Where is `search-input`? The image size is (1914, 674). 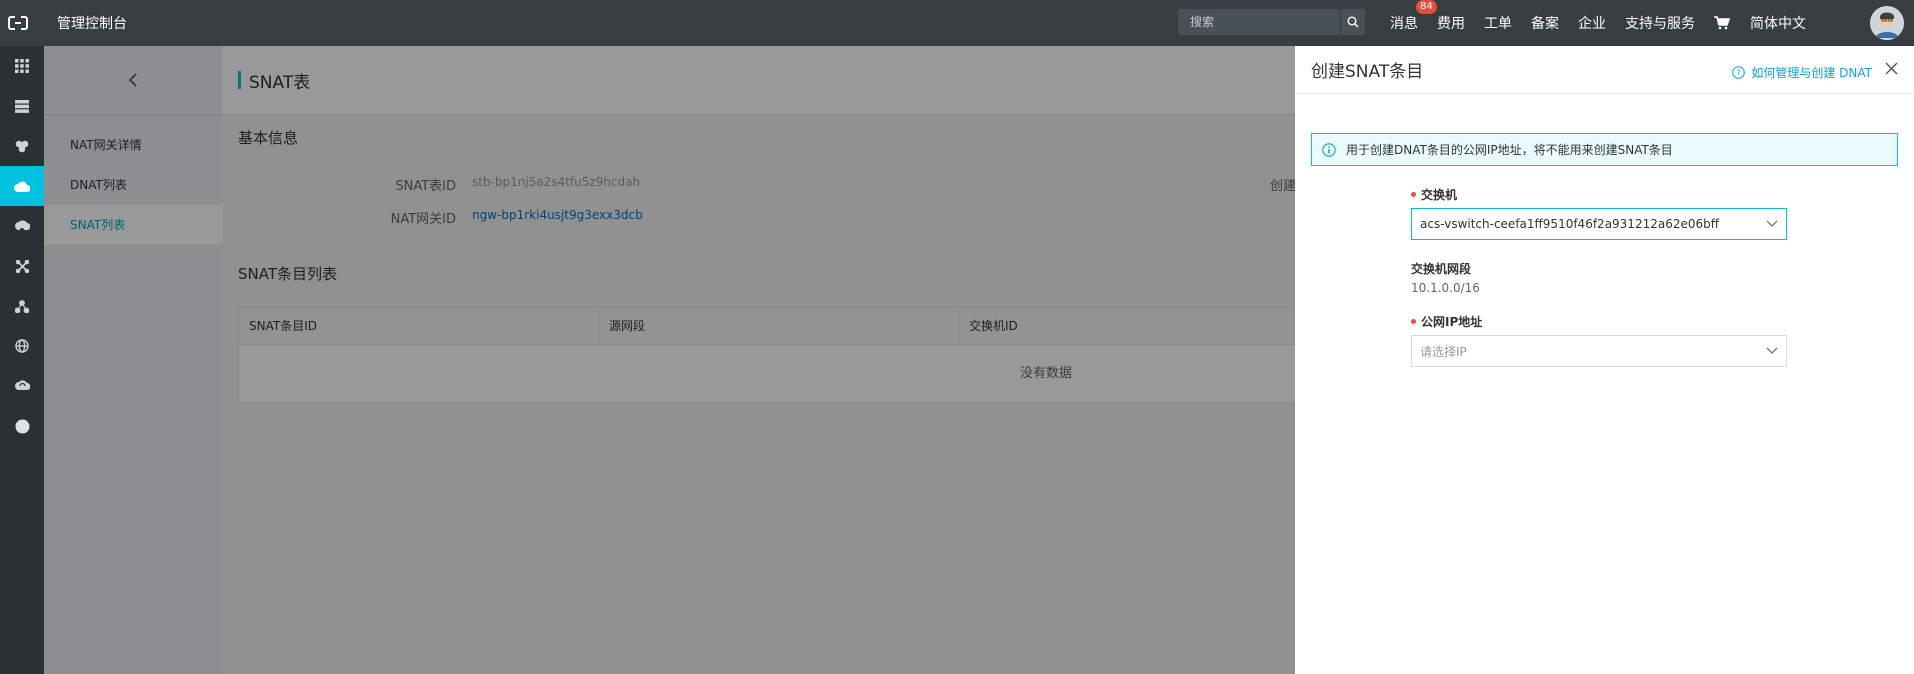 search-input is located at coordinates (1259, 22).